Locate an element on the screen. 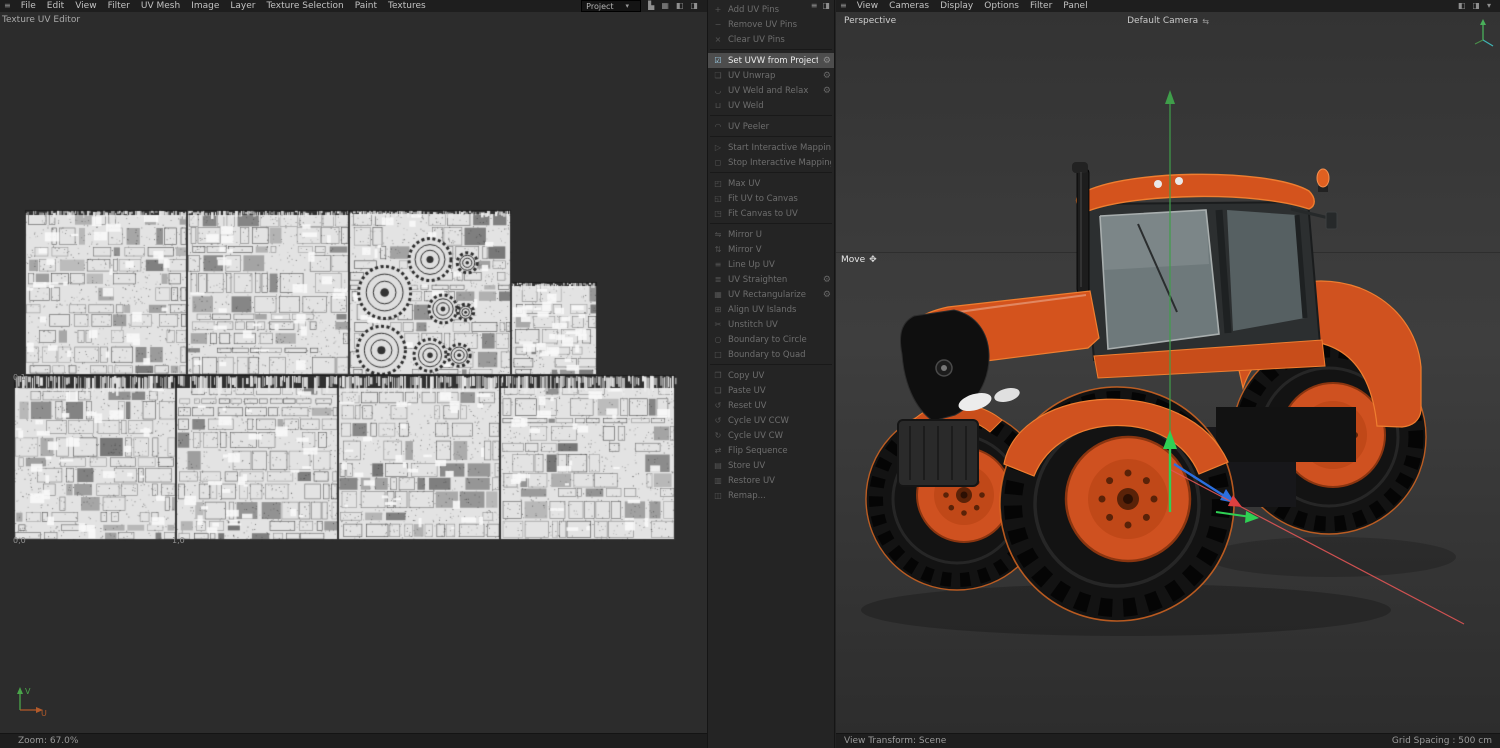  command-icon: ✂ is located at coordinates (718, 324).